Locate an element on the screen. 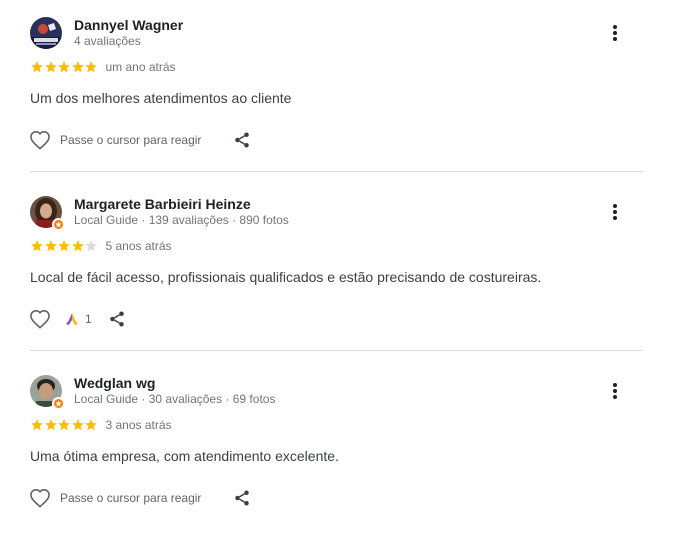 This screenshot has width=684, height=538. reaction-count: 1 is located at coordinates (88, 319).